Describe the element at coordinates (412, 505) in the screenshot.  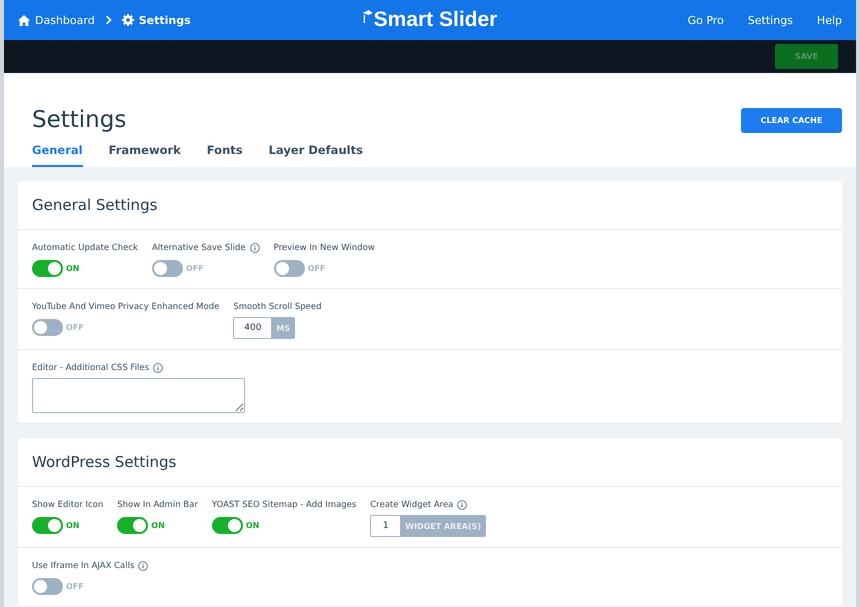
I see `field-label: Create Widget Area` at that location.